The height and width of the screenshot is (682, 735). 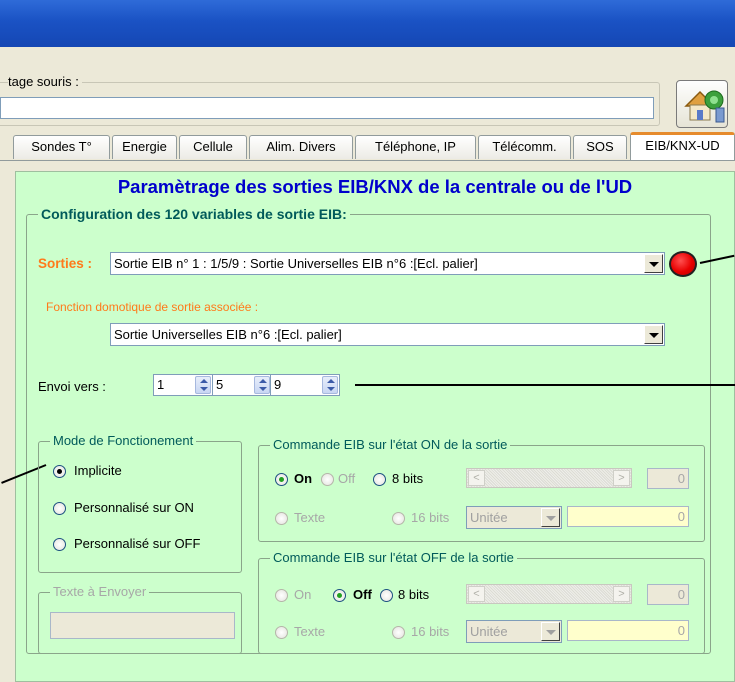 What do you see at coordinates (430, 517) in the screenshot?
I see `cmd-on-label-16bits: 16 bits` at bounding box center [430, 517].